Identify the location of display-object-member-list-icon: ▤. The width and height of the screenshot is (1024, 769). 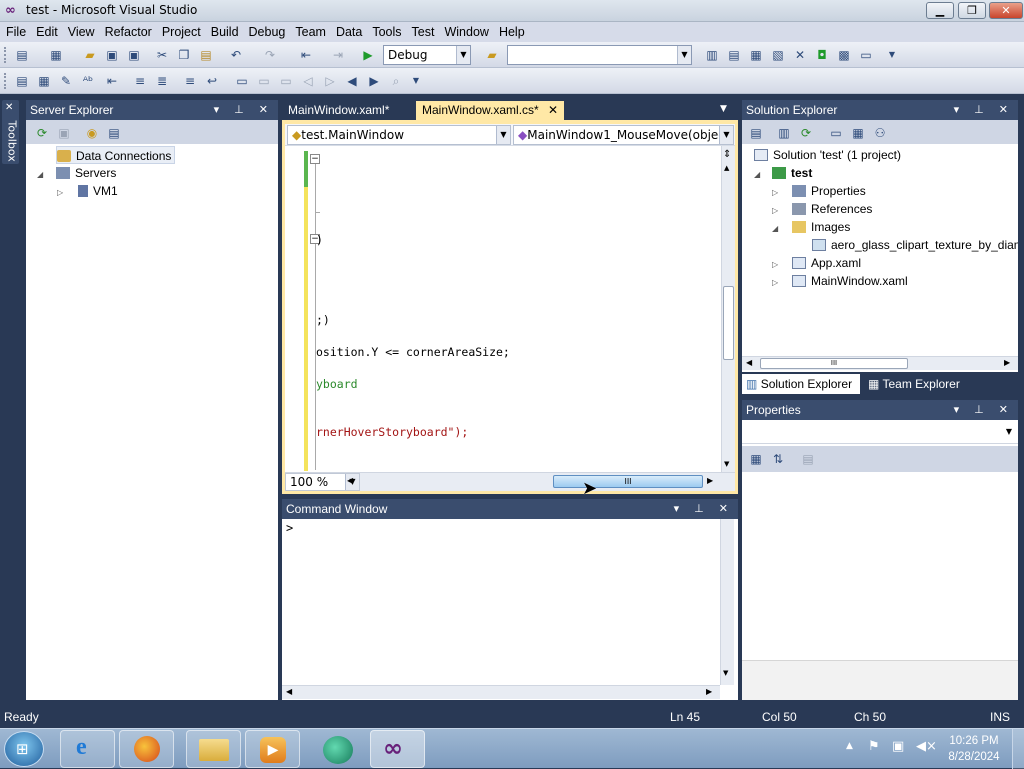
(22, 81).